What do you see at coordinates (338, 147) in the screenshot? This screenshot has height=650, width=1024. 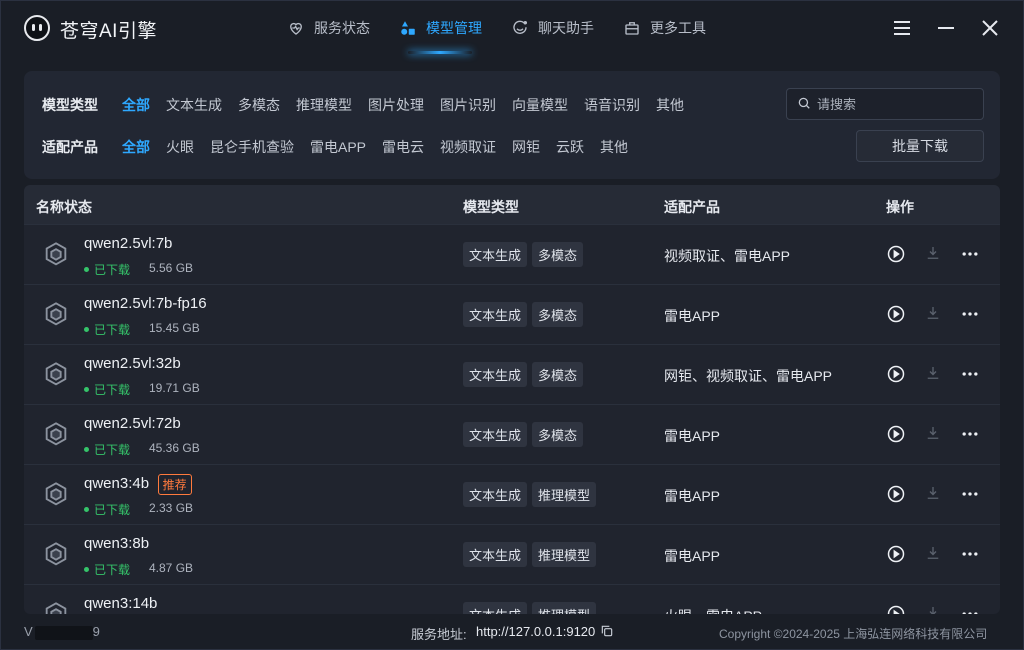 I see `chip-product-leidian-app: 雷电APP` at bounding box center [338, 147].